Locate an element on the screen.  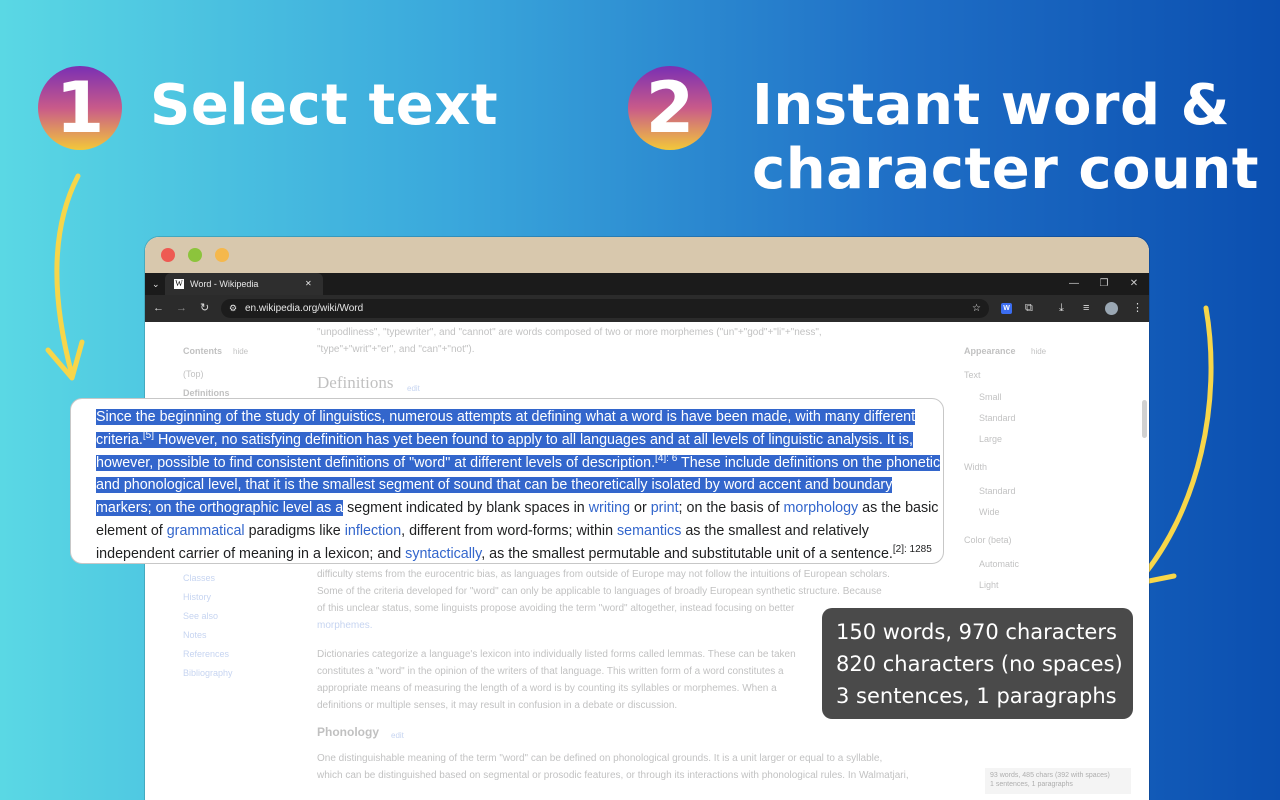
step-1-title: Select text is located at coordinates (324, 105).